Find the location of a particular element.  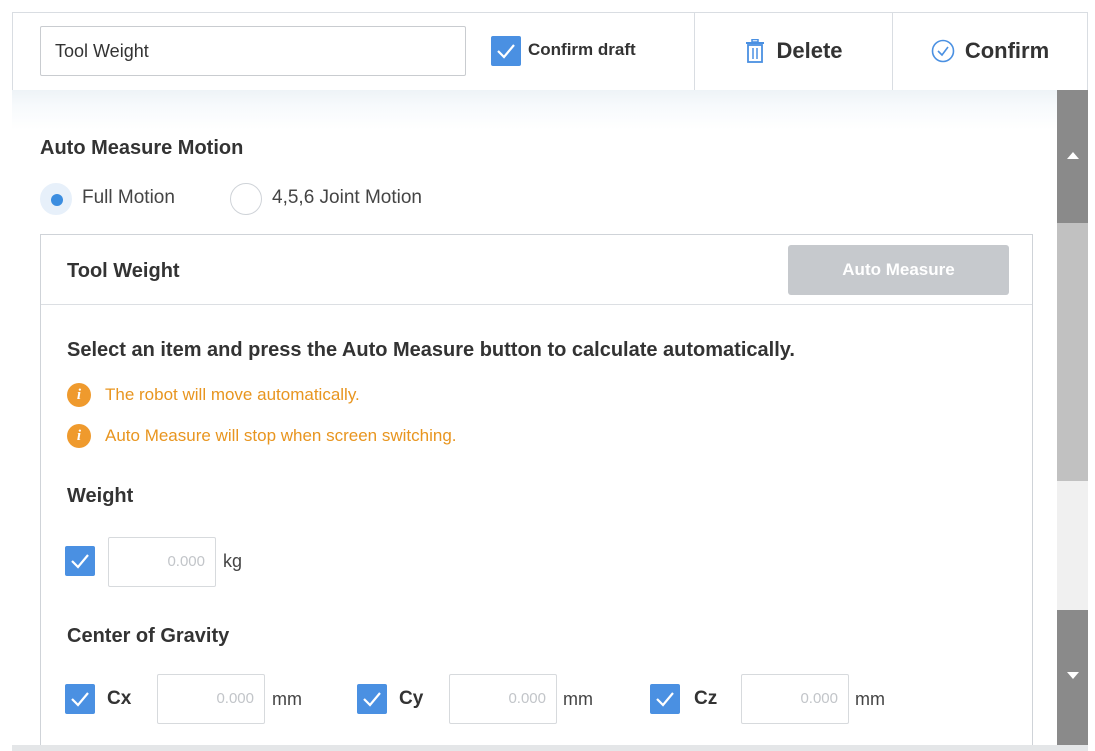

warning-item: i The robot will move automatically. is located at coordinates (213, 395).